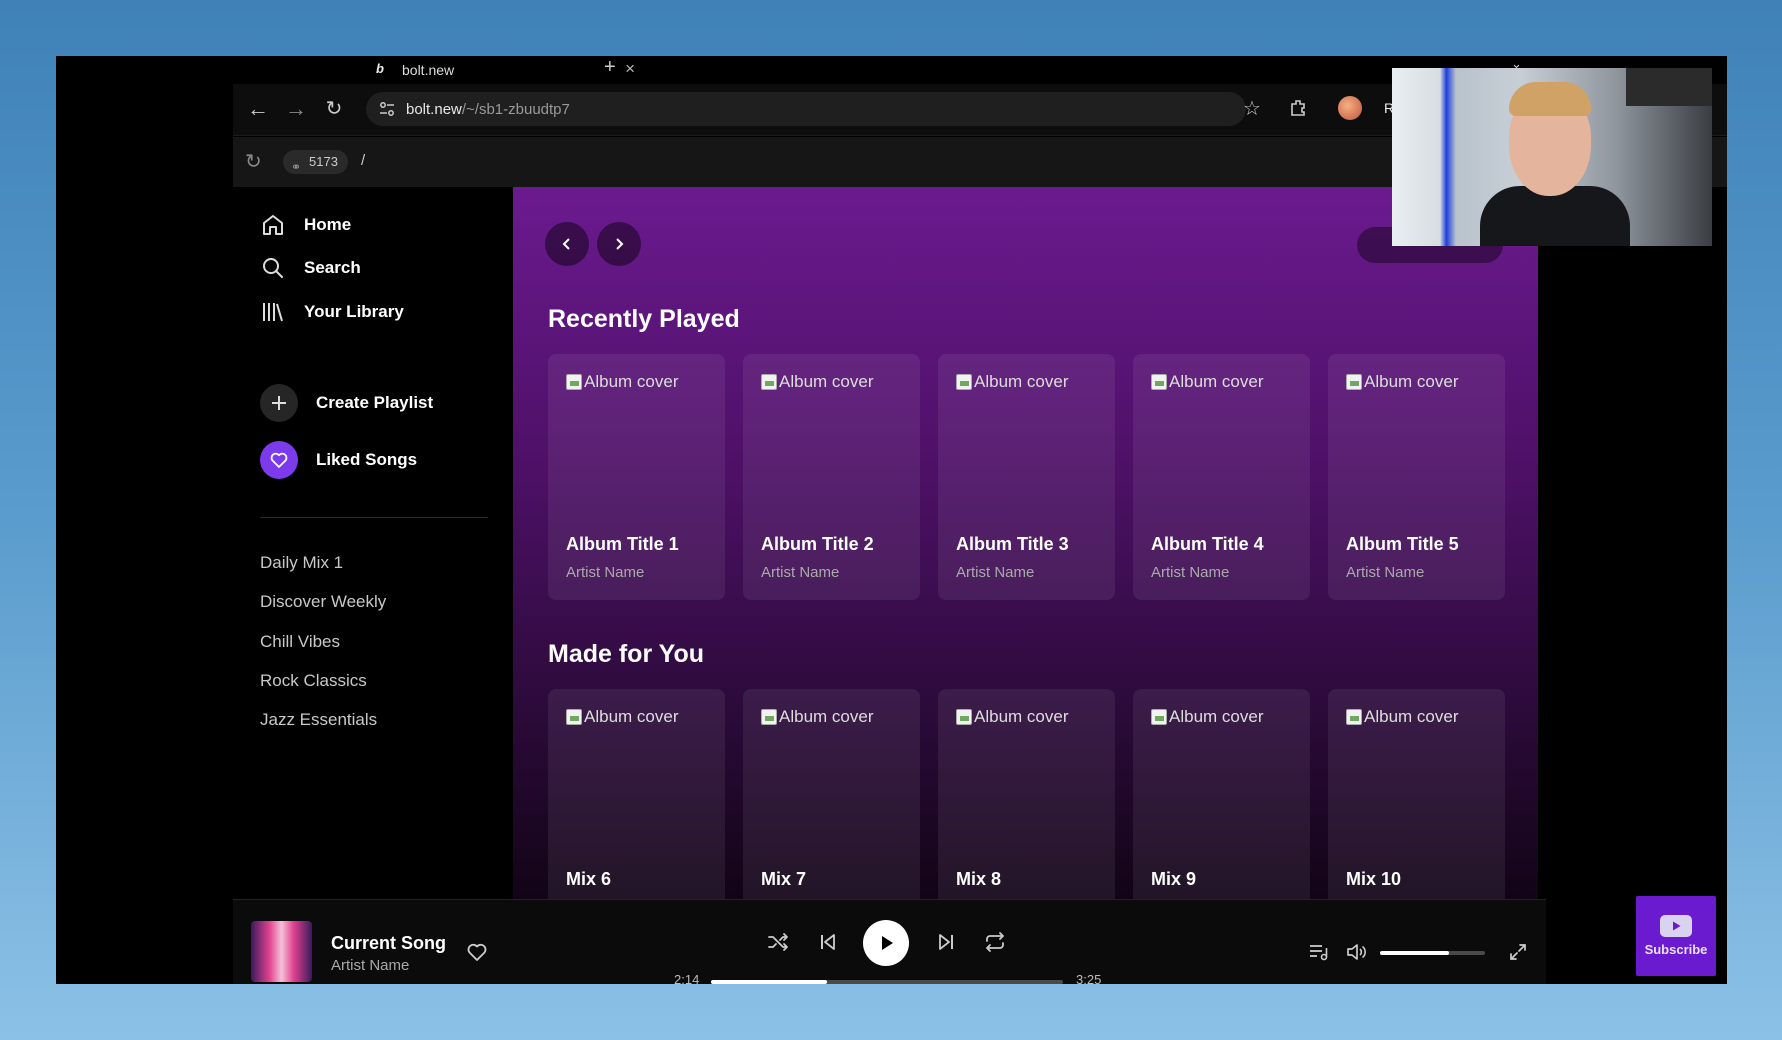 This screenshot has height=1040, width=1782. What do you see at coordinates (305, 225) in the screenshot?
I see `nav-home: Home` at bounding box center [305, 225].